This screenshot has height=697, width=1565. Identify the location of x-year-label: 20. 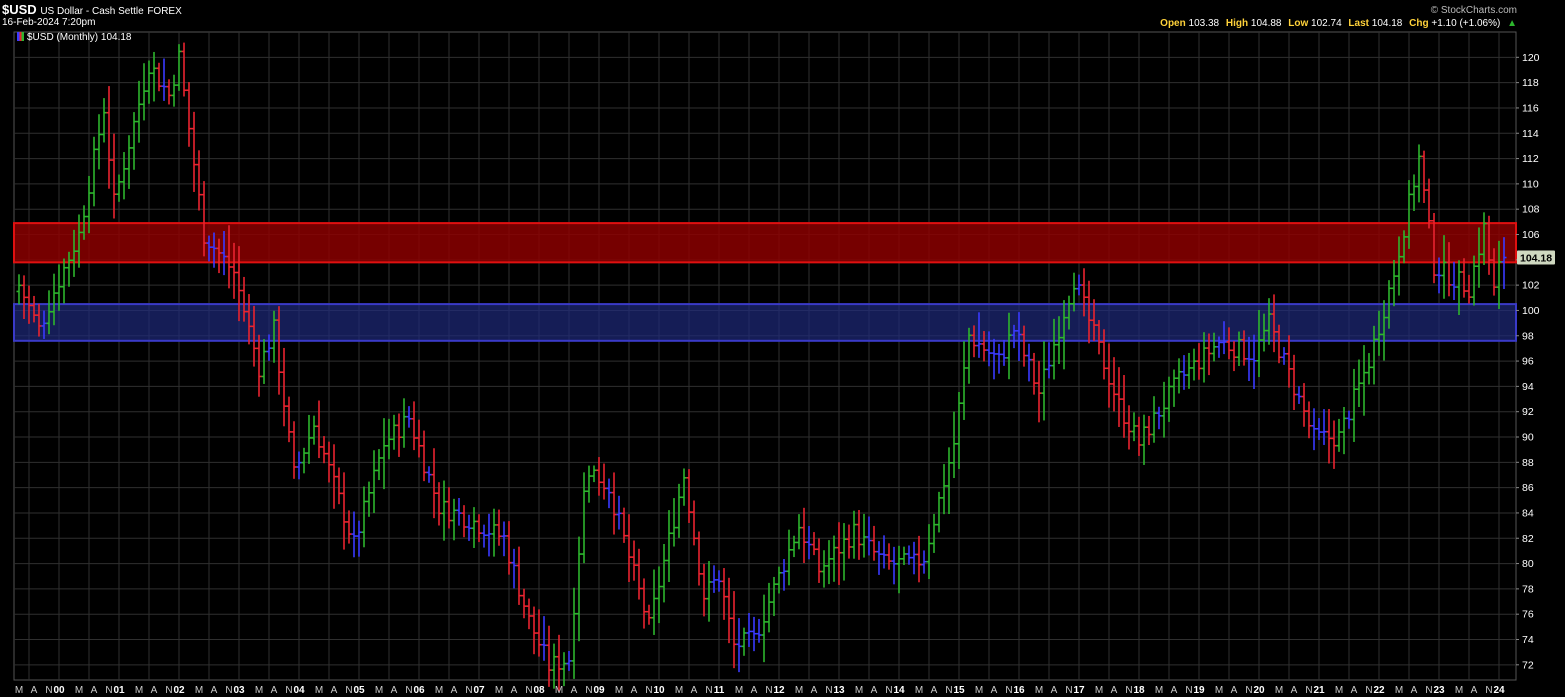
(1259, 690).